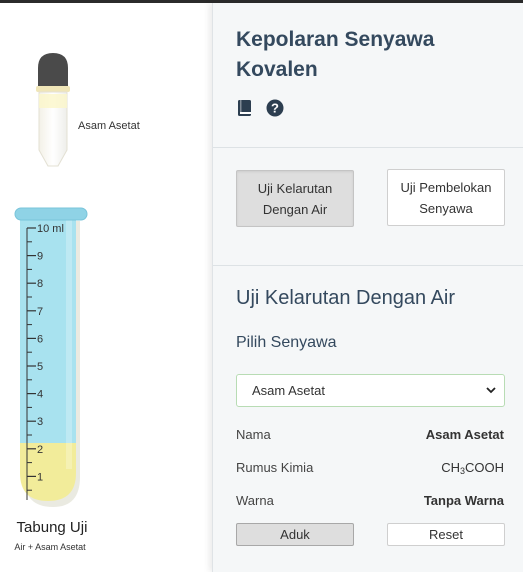 The image size is (523, 572). I want to click on reset-button: Reset, so click(446, 534).